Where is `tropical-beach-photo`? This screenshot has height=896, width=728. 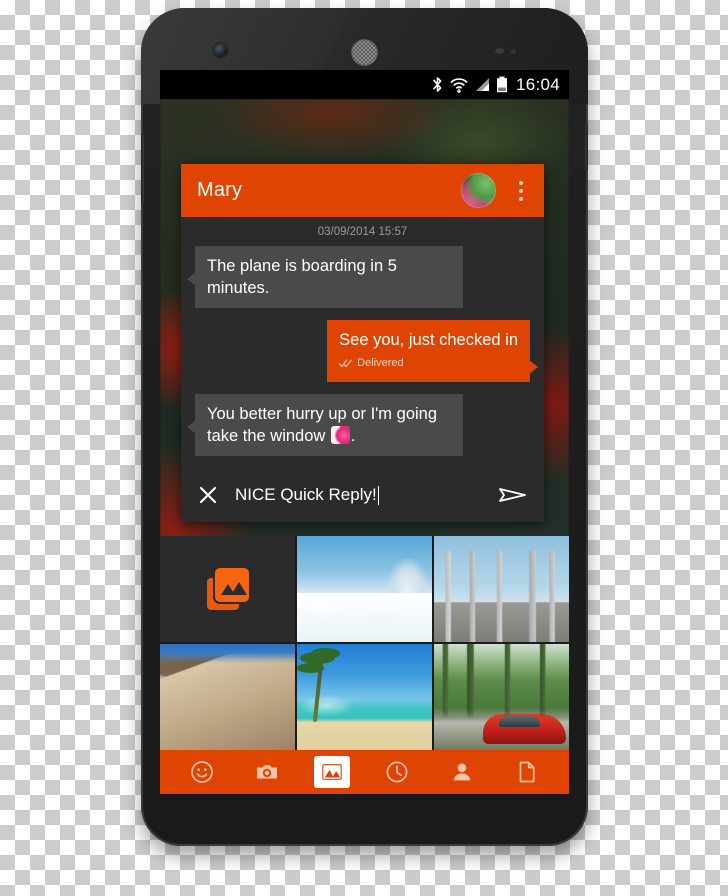
tropical-beach-photo is located at coordinates (364, 697).